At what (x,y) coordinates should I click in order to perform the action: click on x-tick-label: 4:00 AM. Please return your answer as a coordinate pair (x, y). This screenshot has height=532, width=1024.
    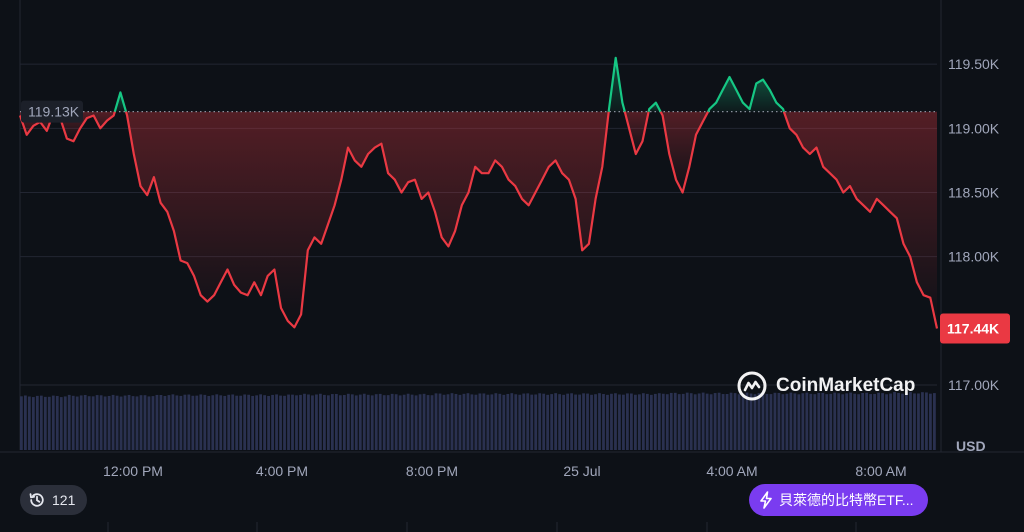
    Looking at the image, I should click on (731, 471).